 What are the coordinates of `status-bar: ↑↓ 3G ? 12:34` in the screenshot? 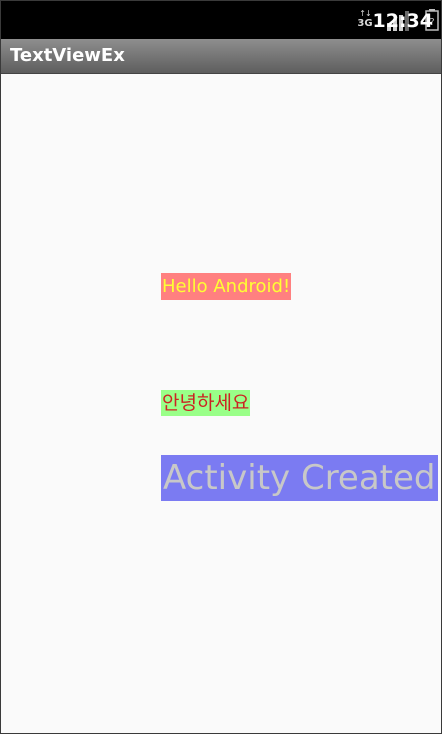 It's located at (221, 20).